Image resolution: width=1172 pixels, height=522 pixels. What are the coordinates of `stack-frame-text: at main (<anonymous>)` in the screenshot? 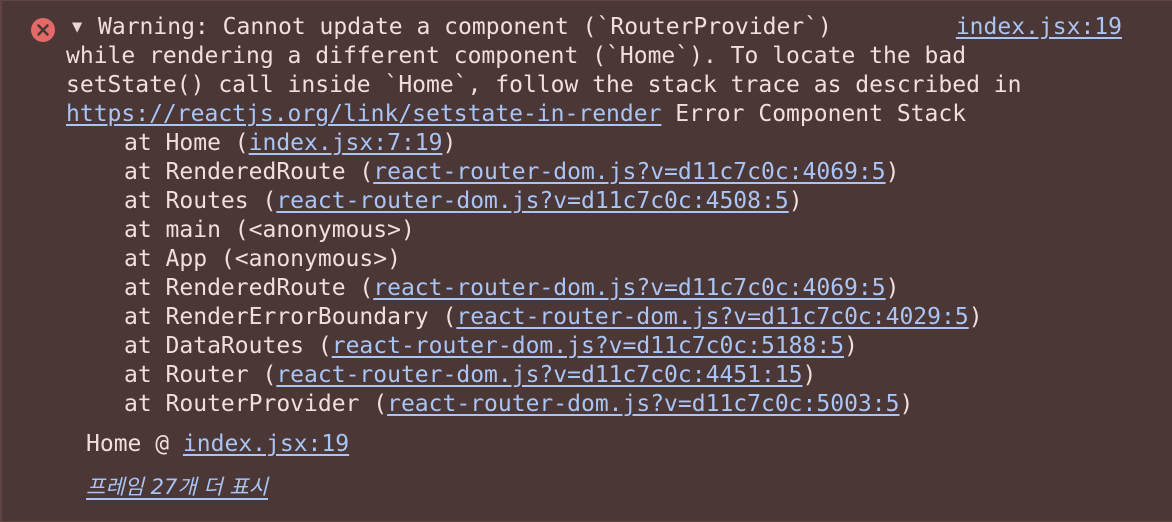 It's located at (269, 230).